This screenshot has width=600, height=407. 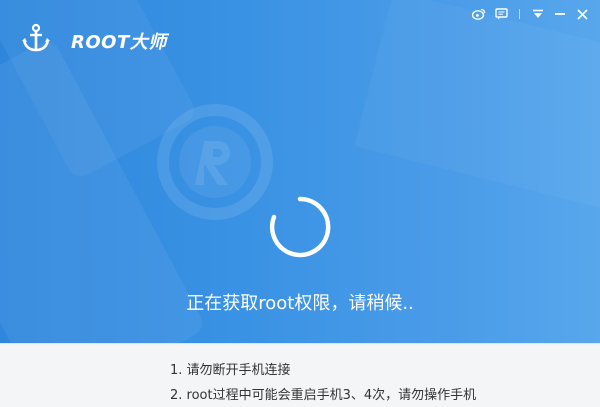 I want to click on status-message: 正在获取root权限，请稍候.., so click(x=300, y=303).